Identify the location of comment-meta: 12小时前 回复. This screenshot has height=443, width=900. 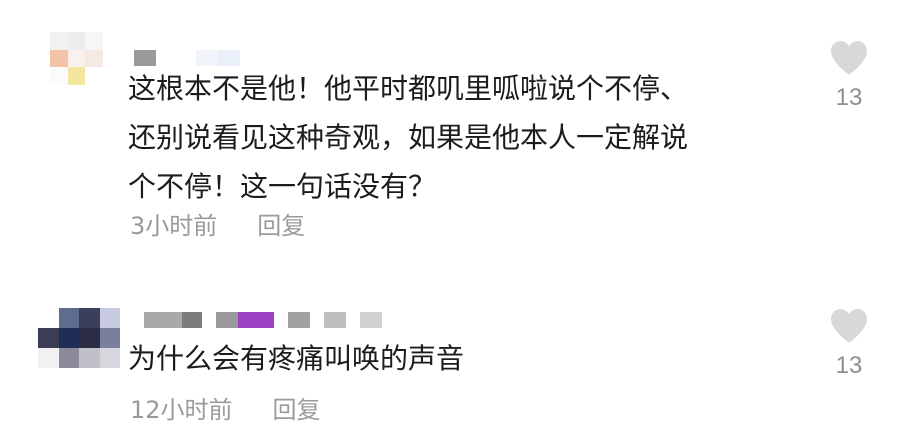
(225, 407).